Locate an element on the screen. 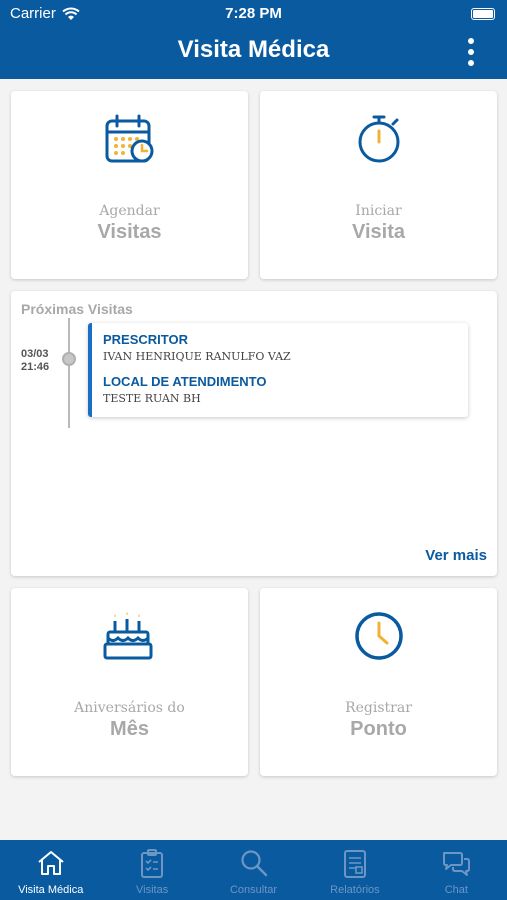 This screenshot has width=507, height=900. see-more-link: Ver mais is located at coordinates (456, 555).